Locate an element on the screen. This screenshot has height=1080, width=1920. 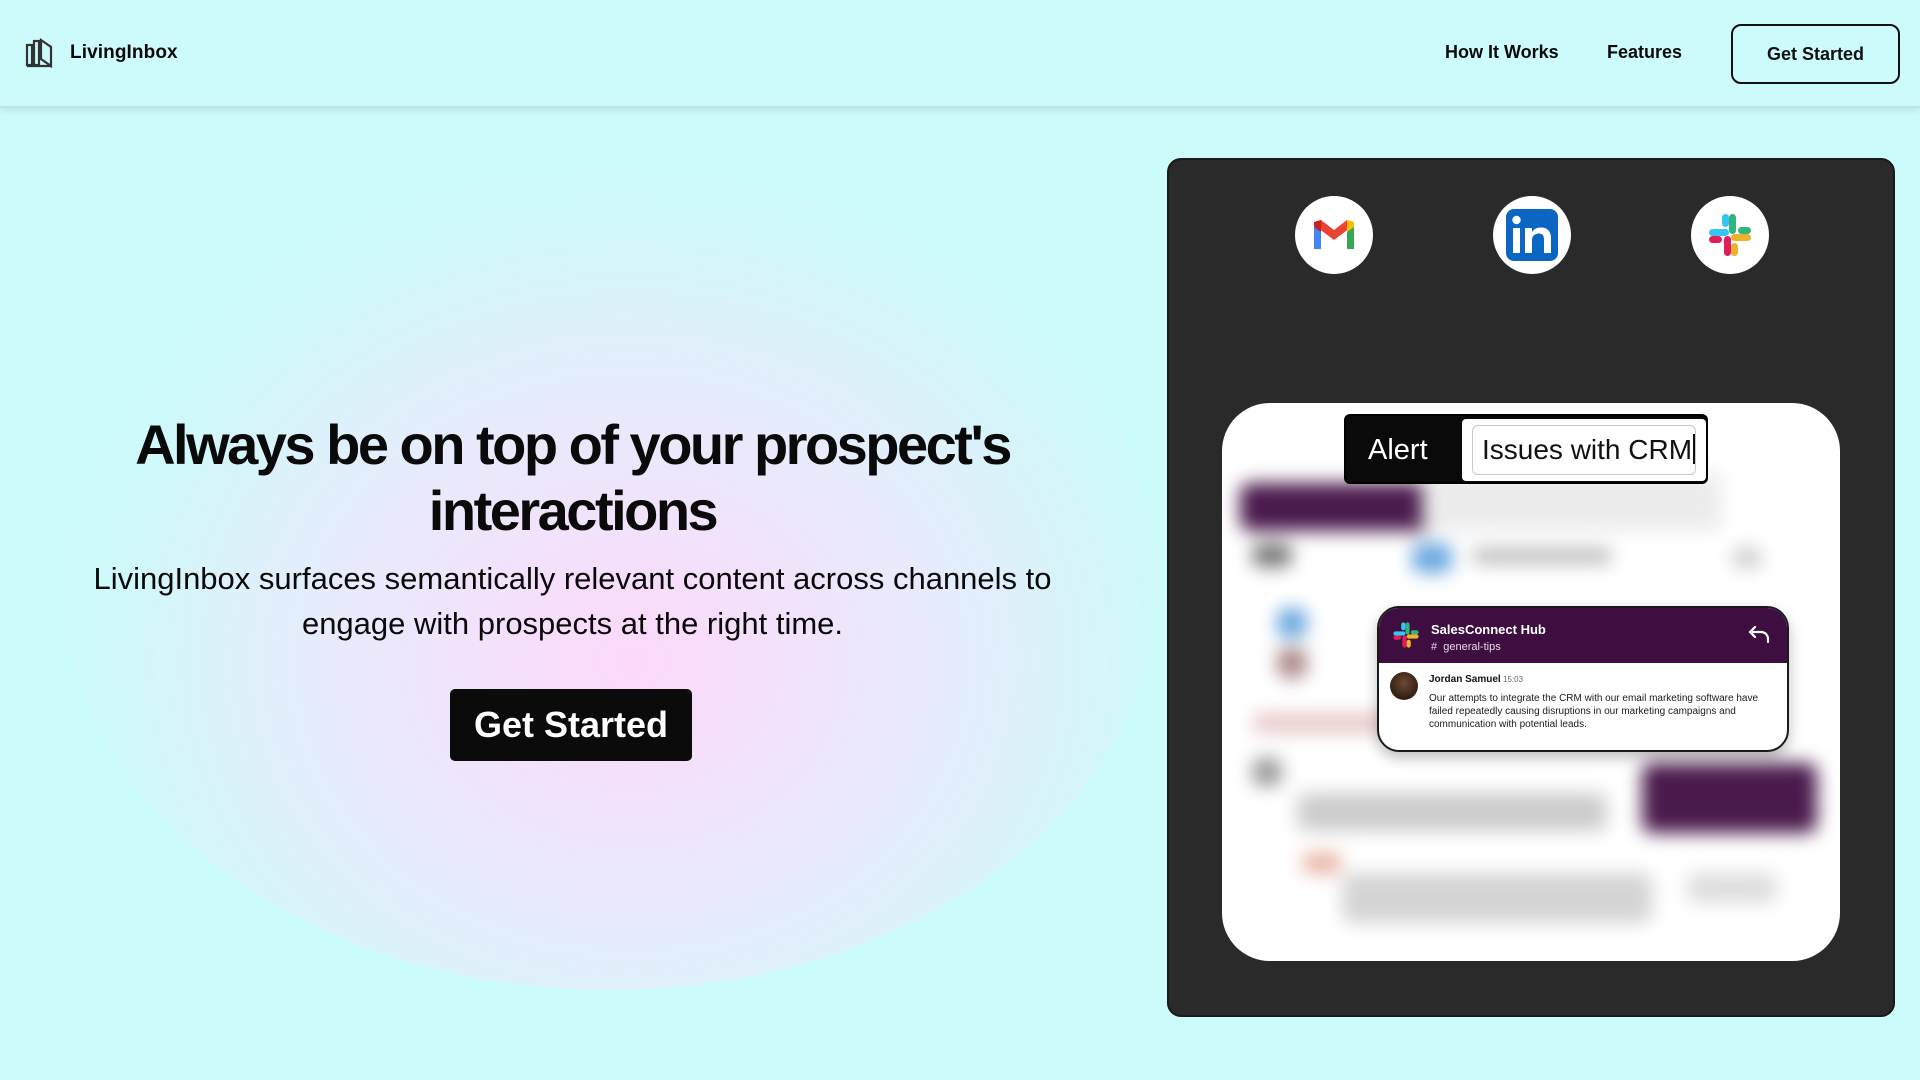
alert-input-wrapper: Issues with CRM is located at coordinates (1584, 450).